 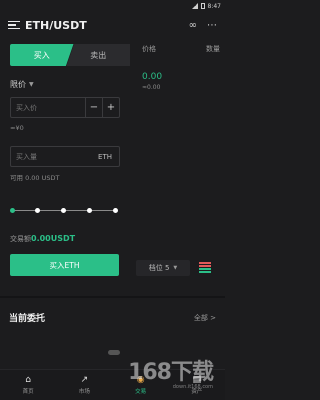 I want to click on price-increase-button: +, so click(x=110, y=107).